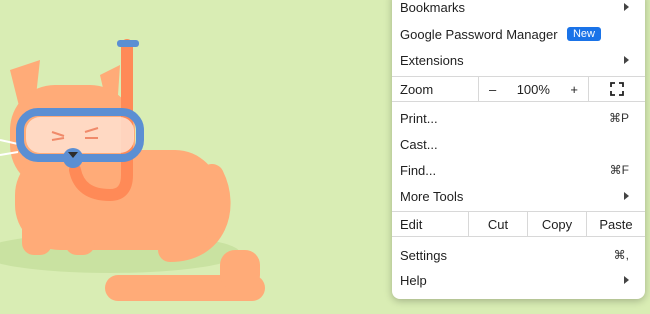 The width and height of the screenshot is (650, 314). What do you see at coordinates (621, 255) in the screenshot?
I see `shortcut-label: ⌘,` at bounding box center [621, 255].